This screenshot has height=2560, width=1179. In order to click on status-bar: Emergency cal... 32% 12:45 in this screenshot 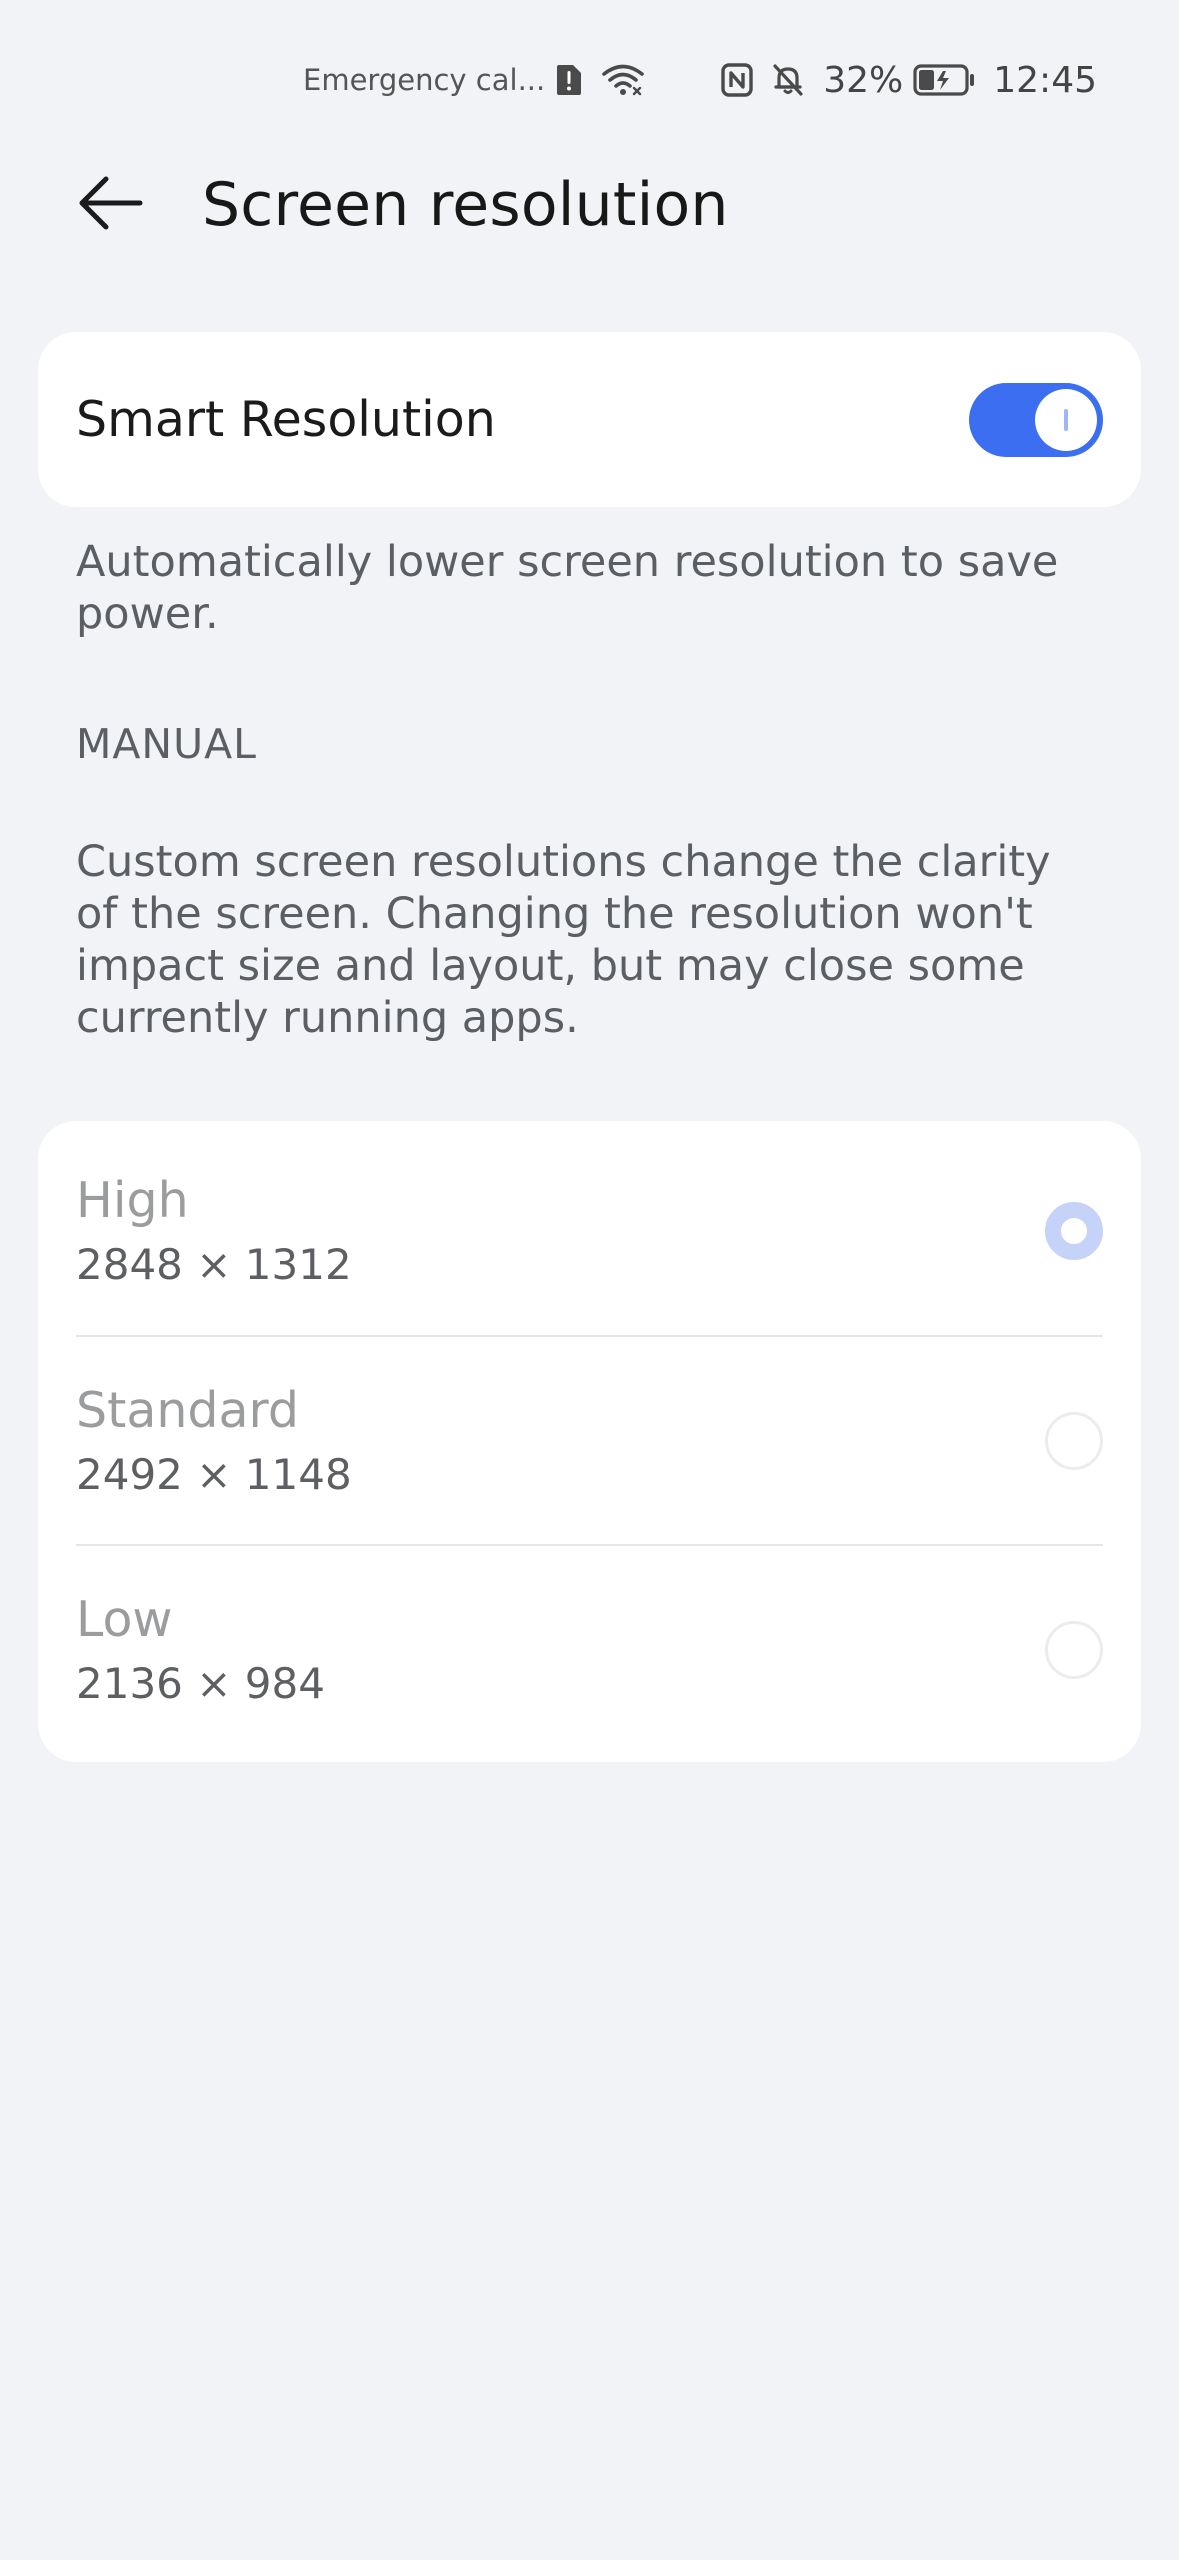, I will do `click(700, 80)`.